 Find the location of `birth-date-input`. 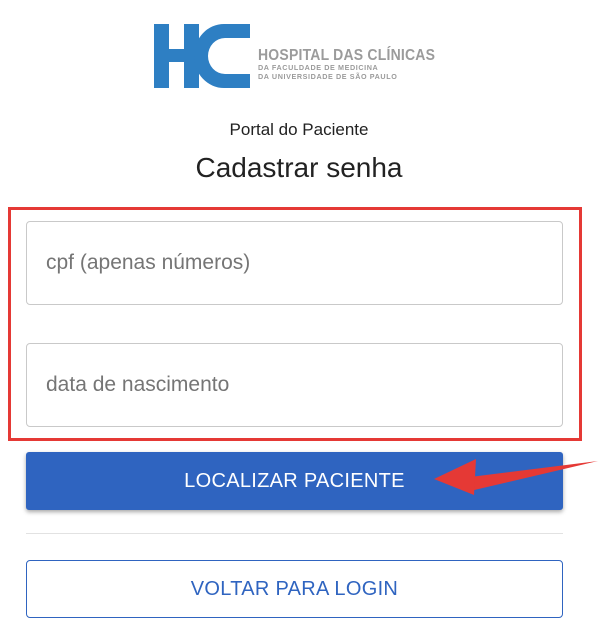

birth-date-input is located at coordinates (294, 385).